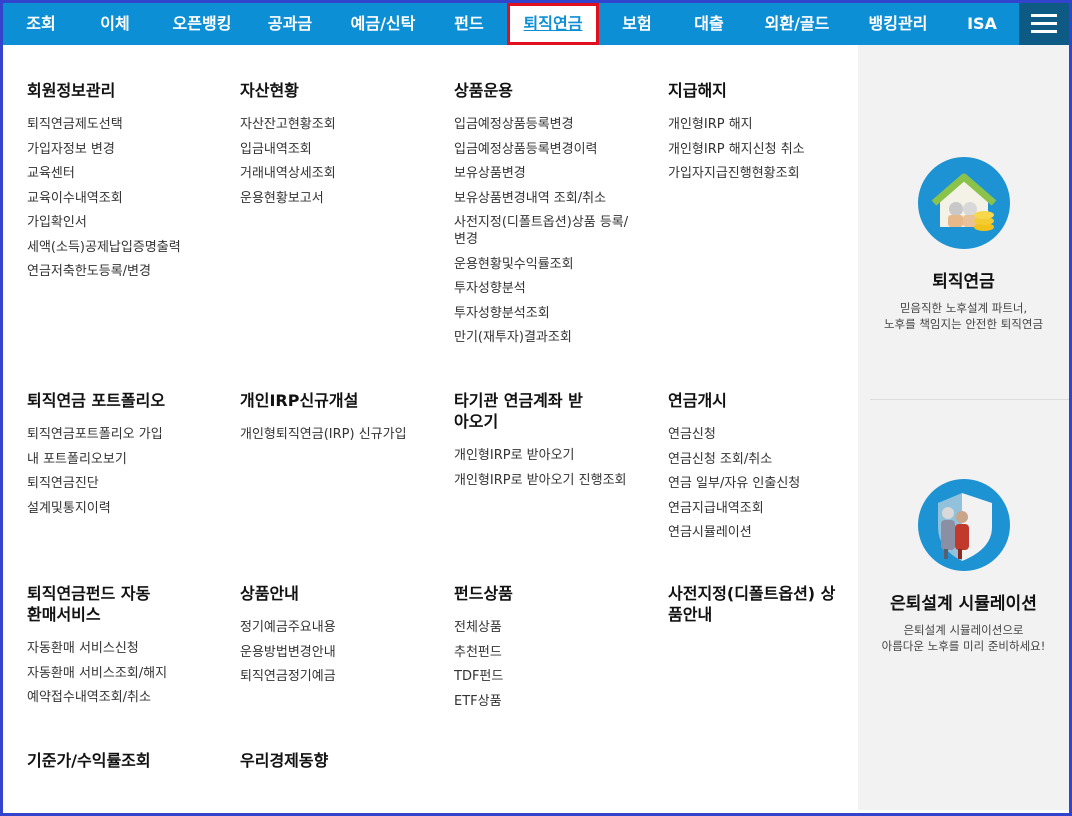 This screenshot has width=1072, height=816. Describe the element at coordinates (768, 508) in the screenshot. I see `menu-link: 연금지급내역조회` at that location.